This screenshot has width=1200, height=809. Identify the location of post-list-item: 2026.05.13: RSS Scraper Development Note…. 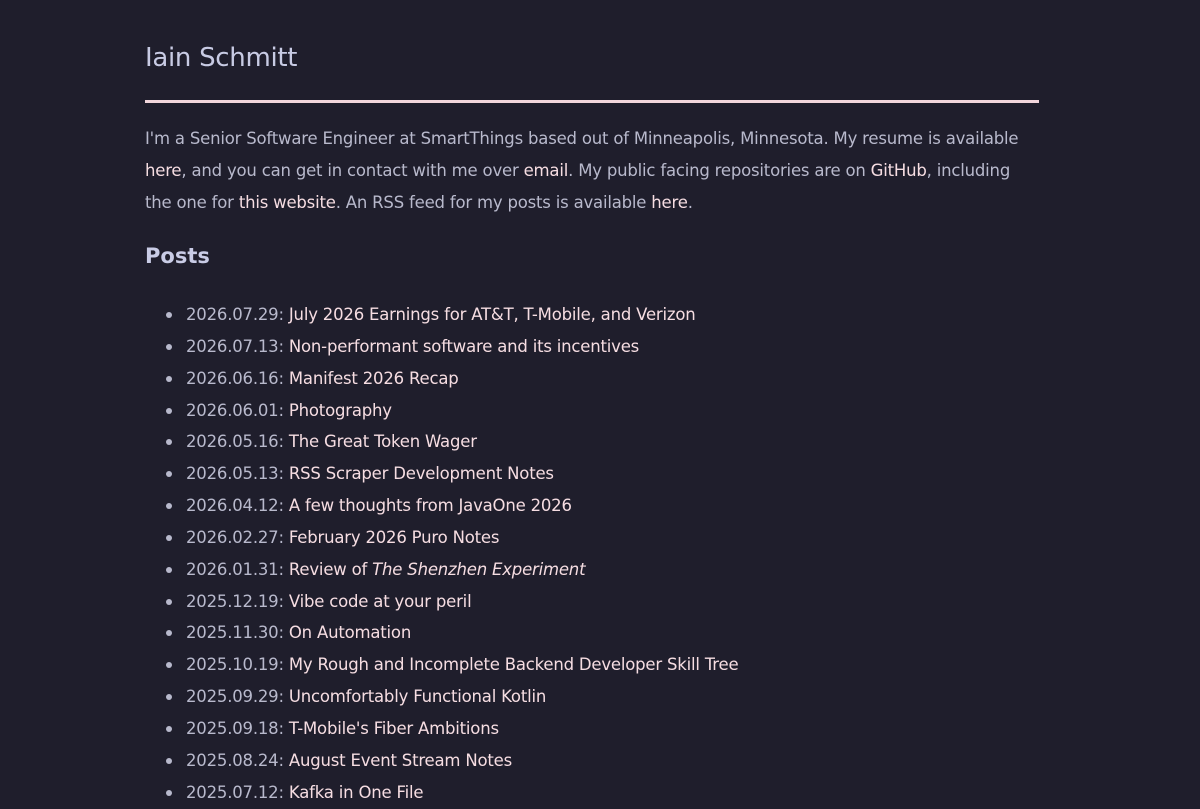
(452, 474).